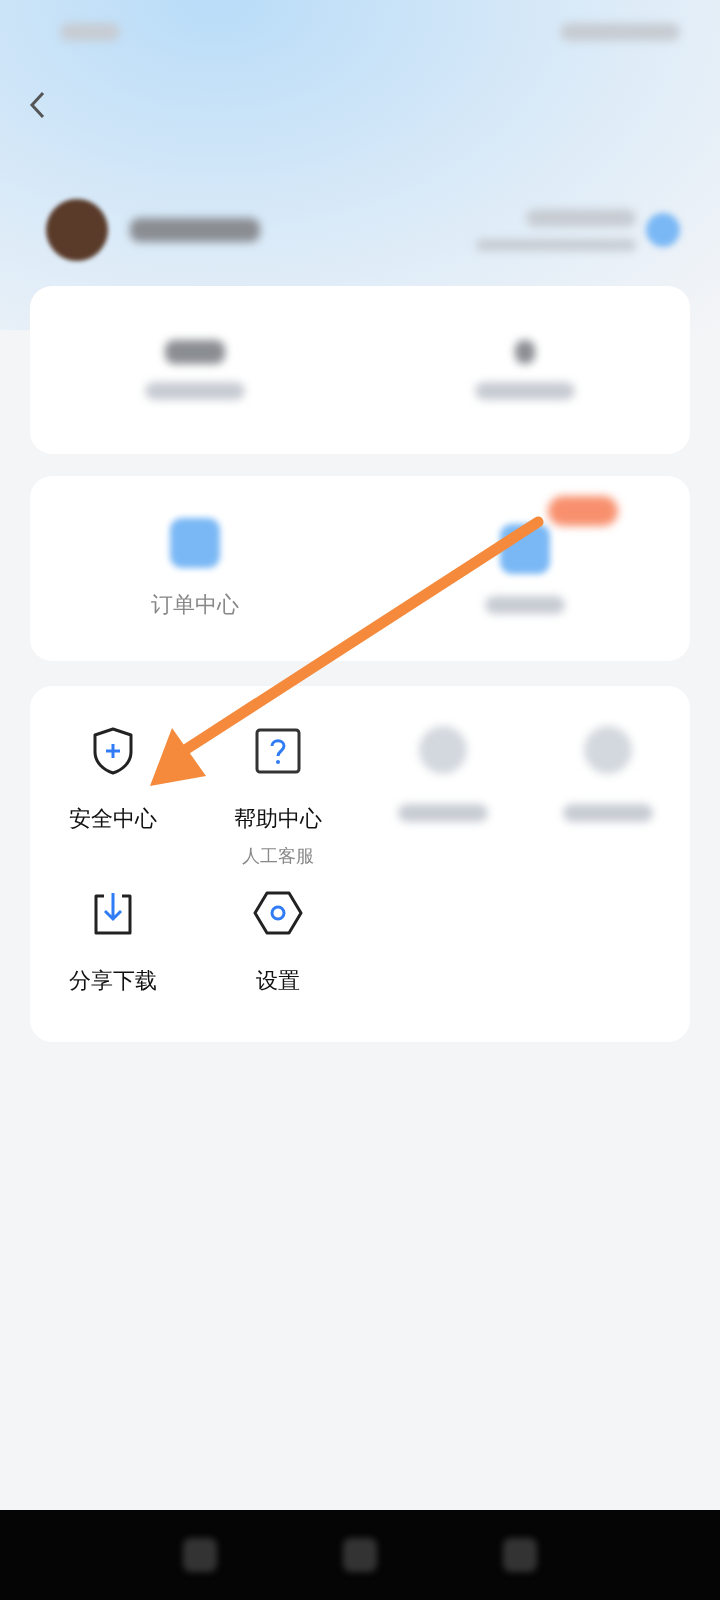 This screenshot has height=1600, width=720. What do you see at coordinates (277, 981) in the screenshot?
I see `menu-label: 设置` at bounding box center [277, 981].